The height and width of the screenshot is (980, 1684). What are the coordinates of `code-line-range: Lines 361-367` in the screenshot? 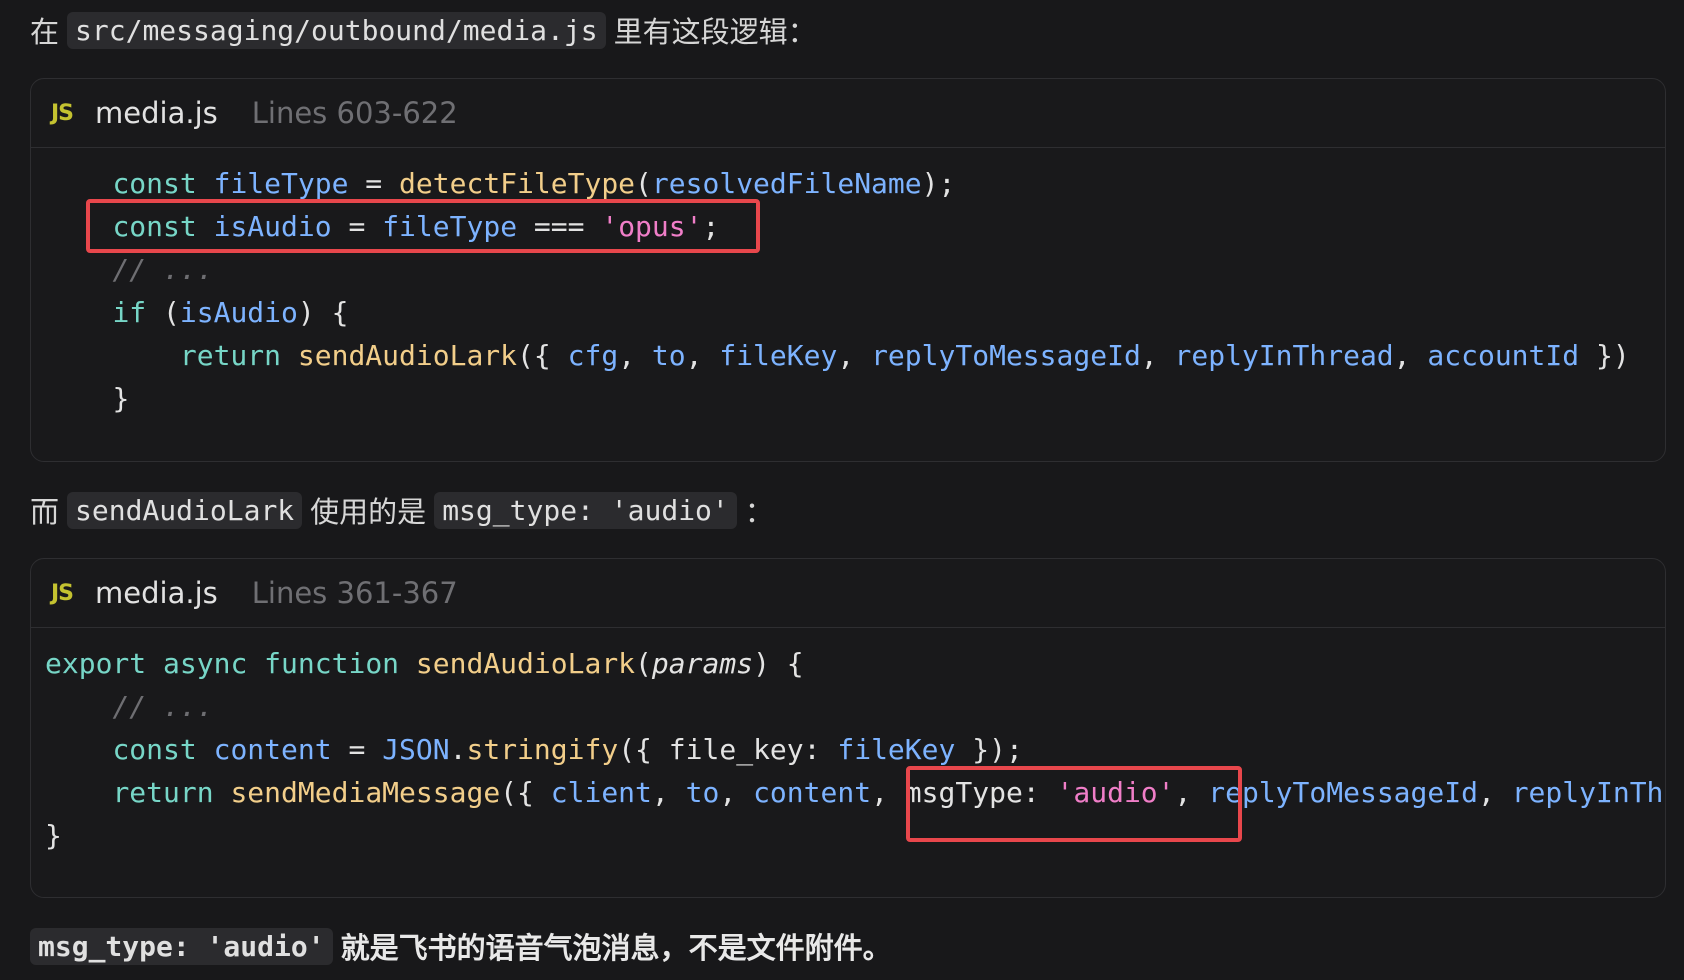 It's located at (354, 593).